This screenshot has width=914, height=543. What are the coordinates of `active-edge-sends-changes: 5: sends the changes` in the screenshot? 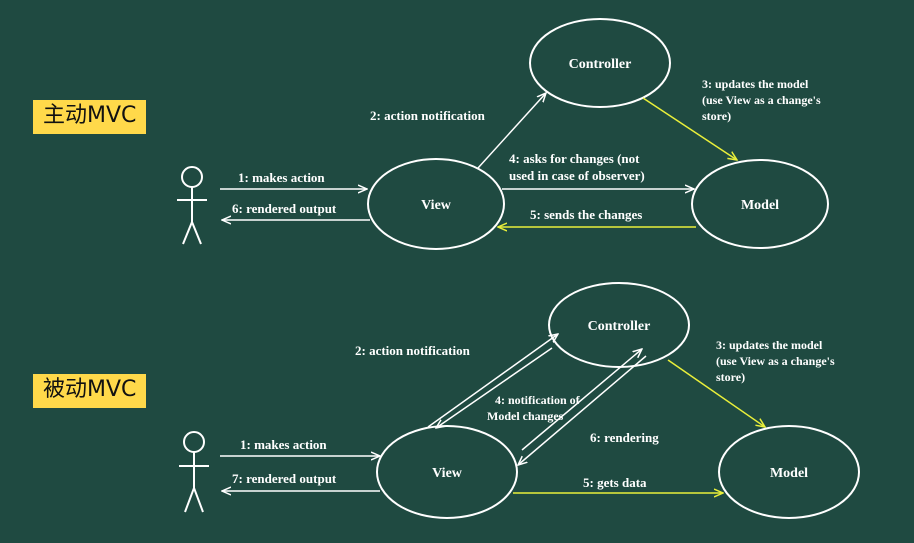 It's located at (597, 217).